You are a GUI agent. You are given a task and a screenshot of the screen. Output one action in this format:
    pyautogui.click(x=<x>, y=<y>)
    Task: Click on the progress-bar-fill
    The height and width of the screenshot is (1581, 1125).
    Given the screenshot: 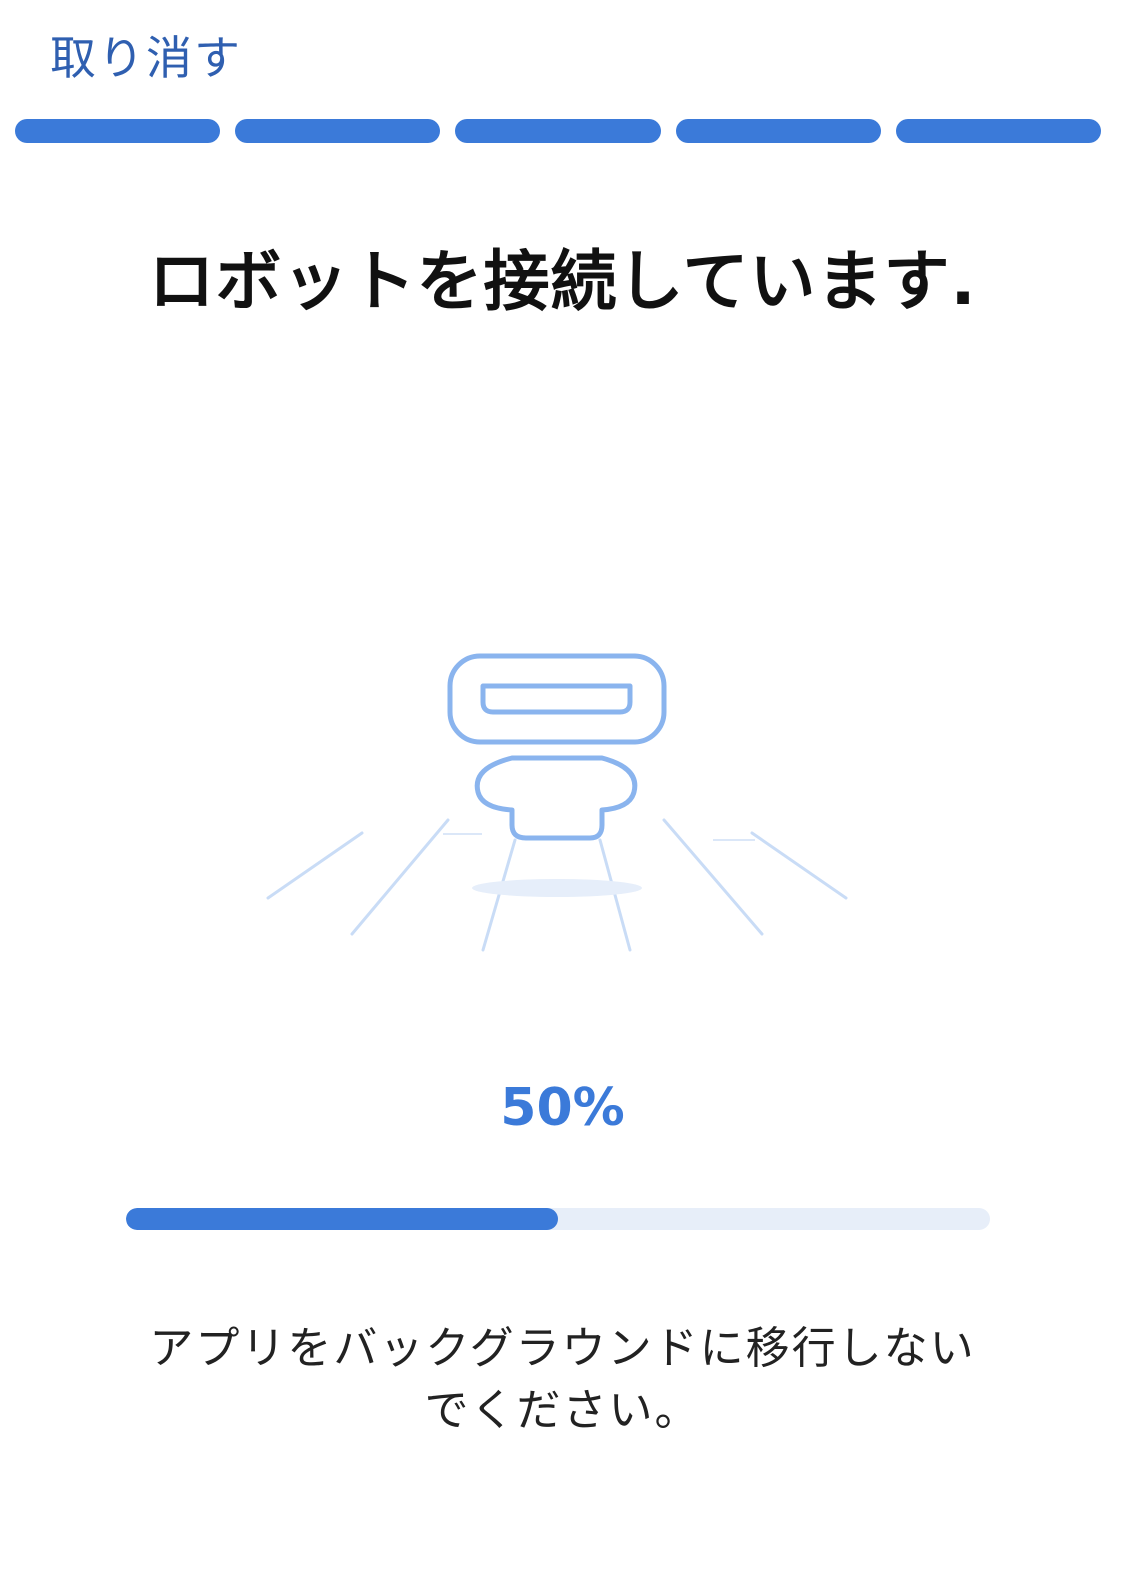 What is the action you would take?
    pyautogui.click(x=342, y=1219)
    